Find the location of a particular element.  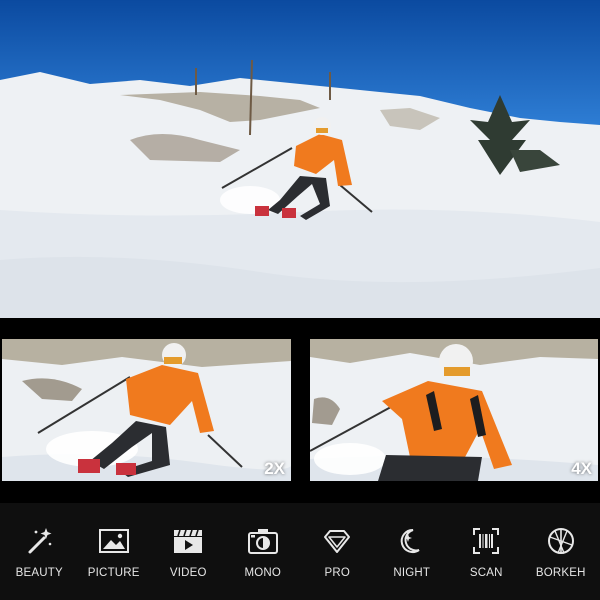

mode-pro: PRO is located at coordinates (337, 552).